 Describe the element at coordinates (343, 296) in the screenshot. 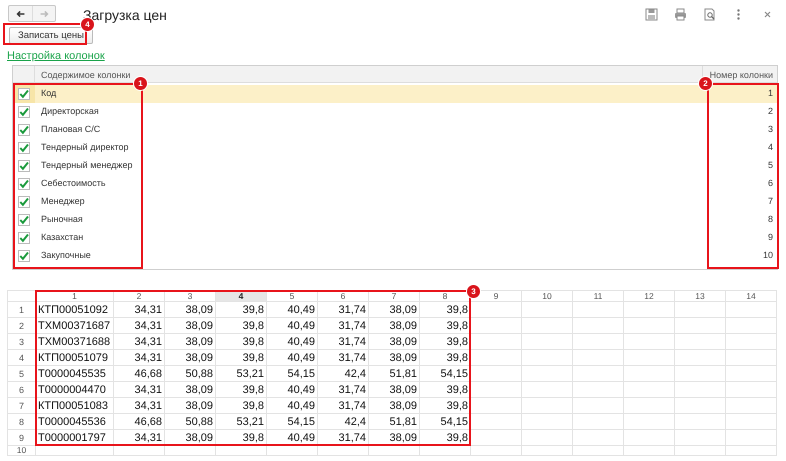

I see `column-header: 6` at that location.